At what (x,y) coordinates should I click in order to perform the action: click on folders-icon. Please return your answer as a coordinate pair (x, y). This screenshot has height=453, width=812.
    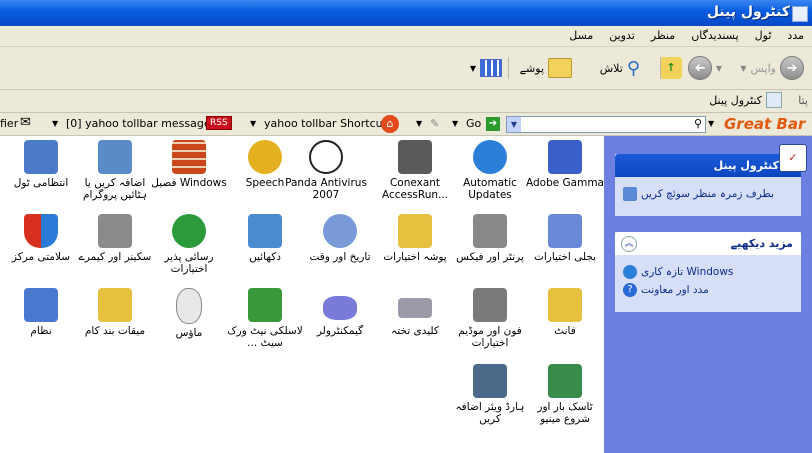
    Looking at the image, I should click on (560, 68).